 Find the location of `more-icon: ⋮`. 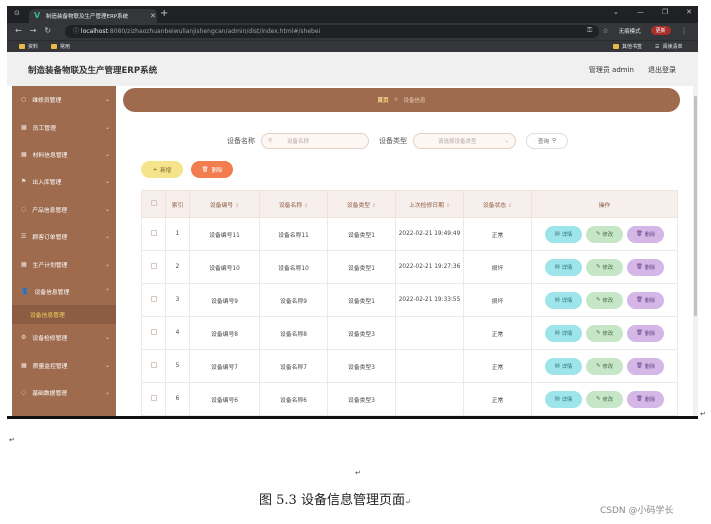

more-icon: ⋮ is located at coordinates (684, 31).